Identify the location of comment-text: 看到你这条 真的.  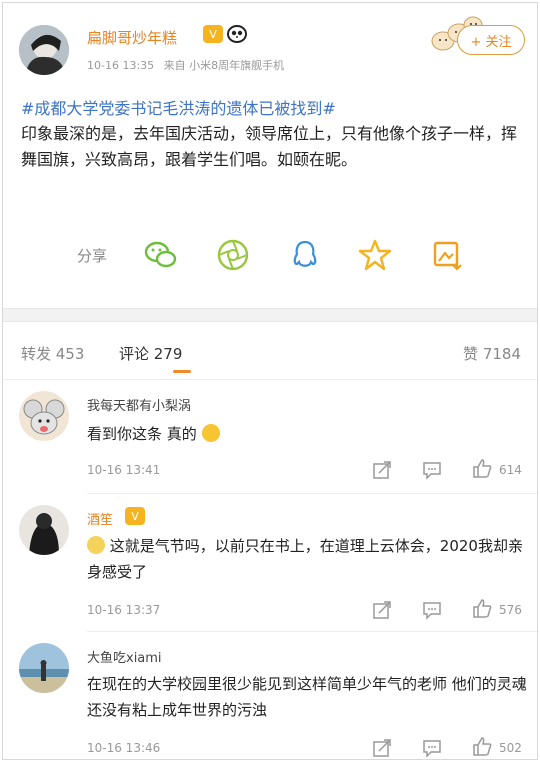
(307, 434).